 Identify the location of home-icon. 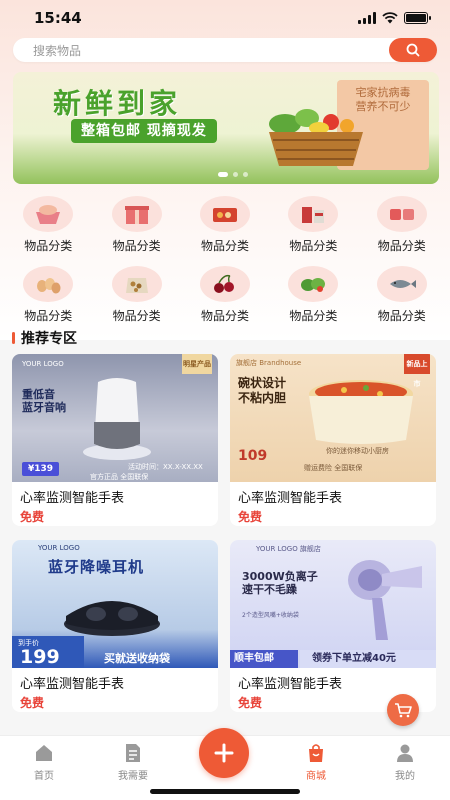
(44, 753).